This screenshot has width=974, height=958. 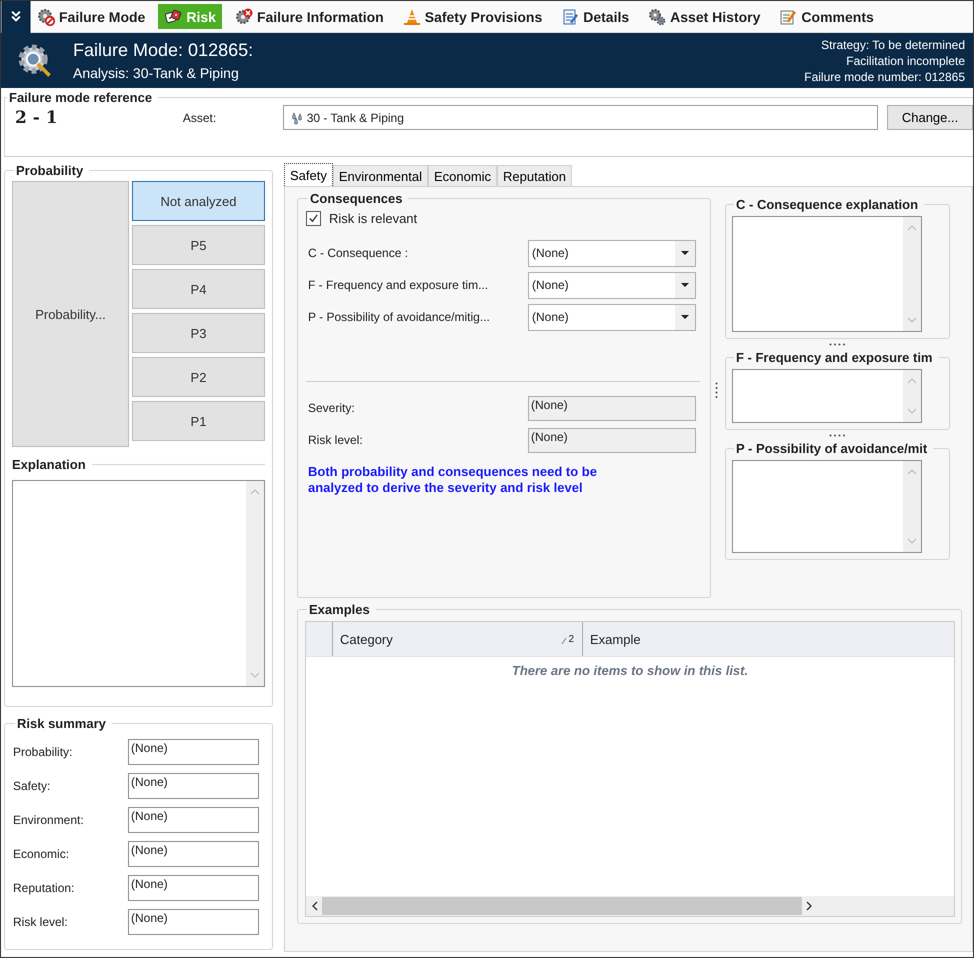 I want to click on traffic-cone-icon, so click(x=411, y=17).